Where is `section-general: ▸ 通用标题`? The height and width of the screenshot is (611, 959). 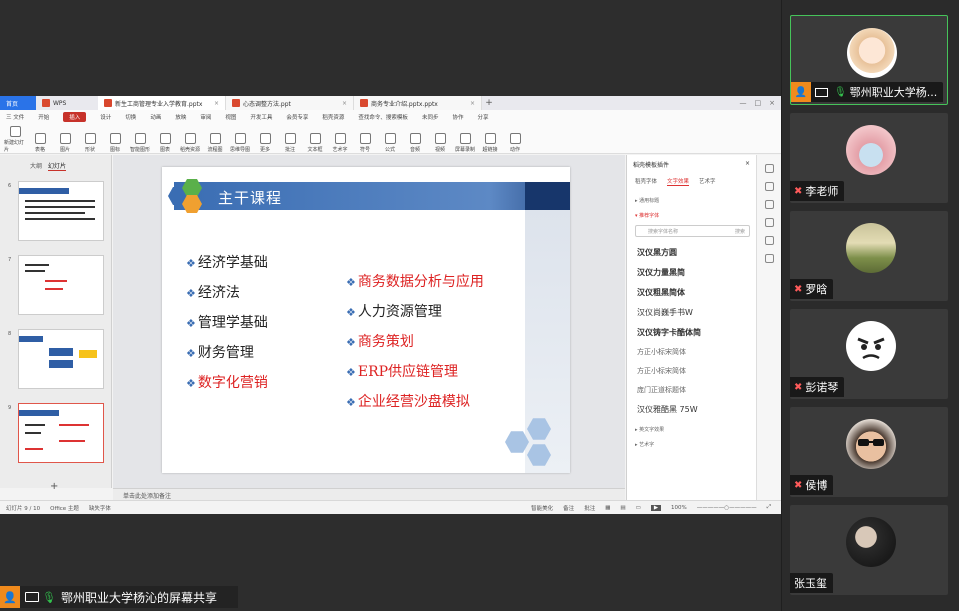 section-general: ▸ 通用标题 is located at coordinates (691, 196).